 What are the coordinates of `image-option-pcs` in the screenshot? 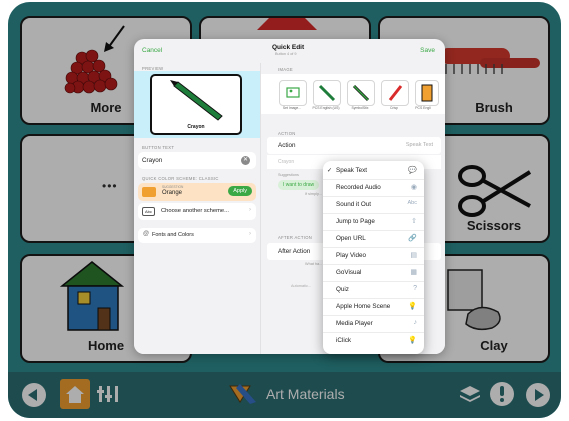 It's located at (327, 93).